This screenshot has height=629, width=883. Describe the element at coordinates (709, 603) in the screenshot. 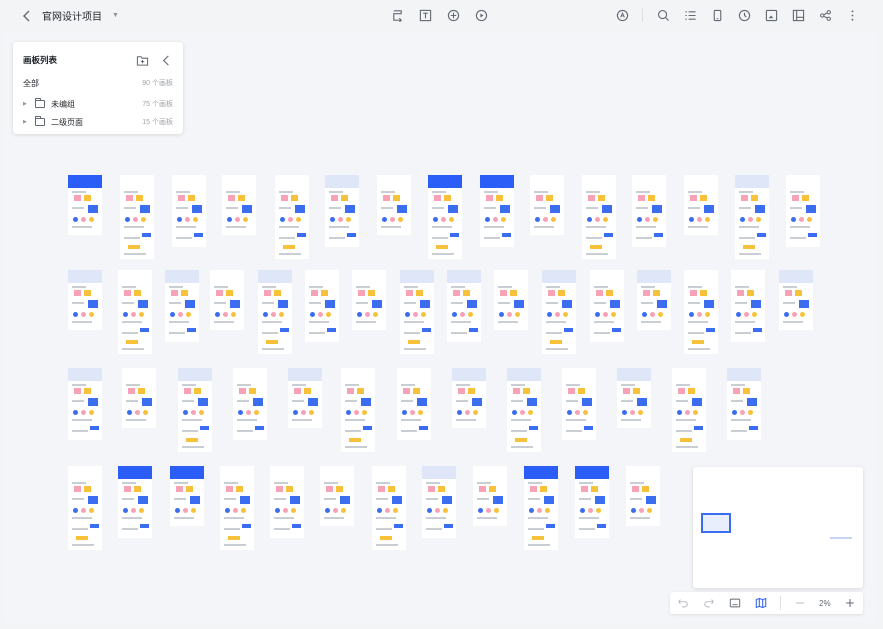

I see `redo-icon` at that location.